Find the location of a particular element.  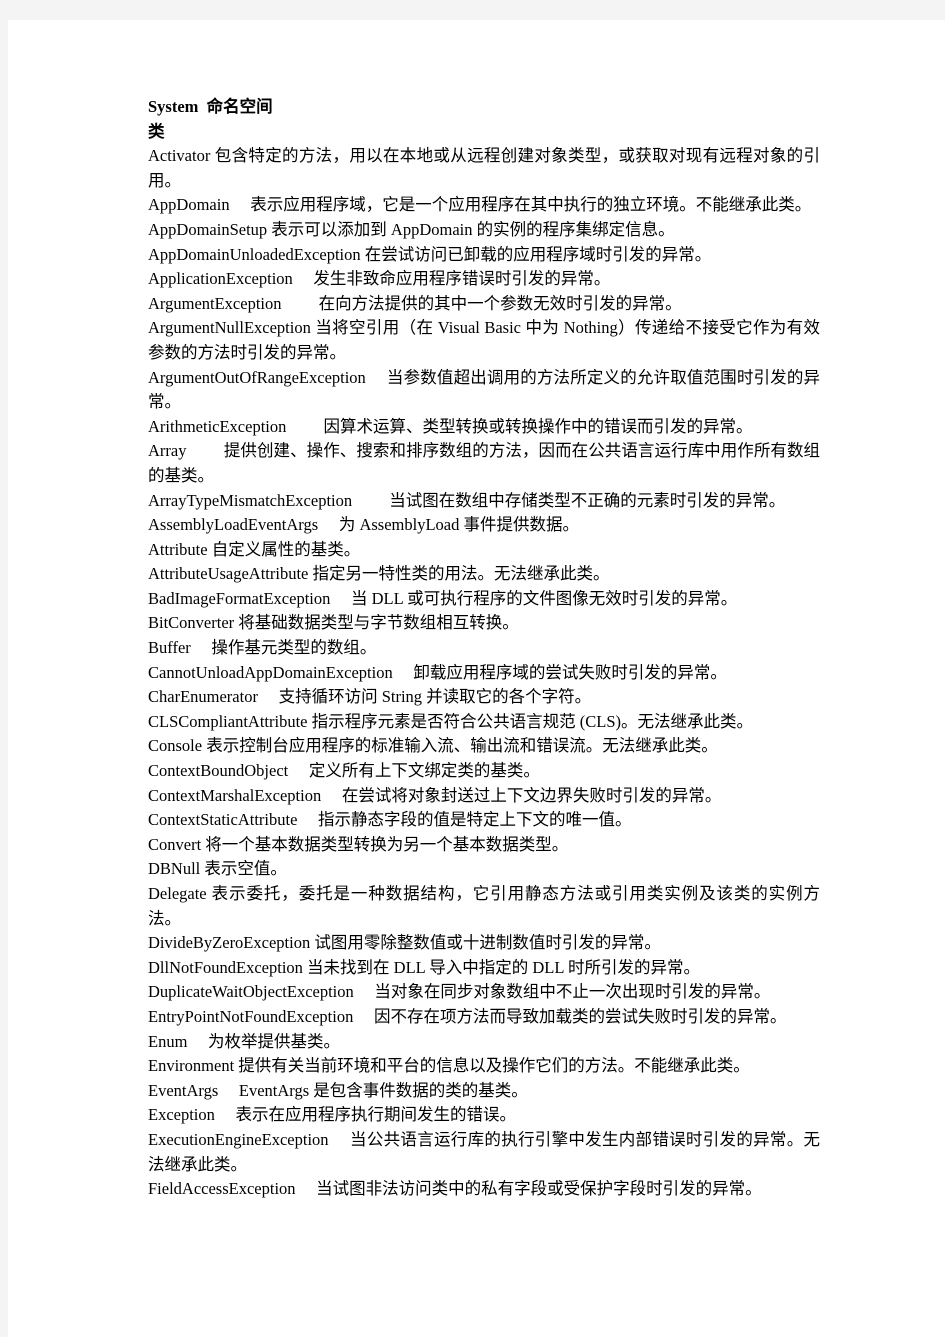

class-name: AppDomainSetup is located at coordinates (208, 229).